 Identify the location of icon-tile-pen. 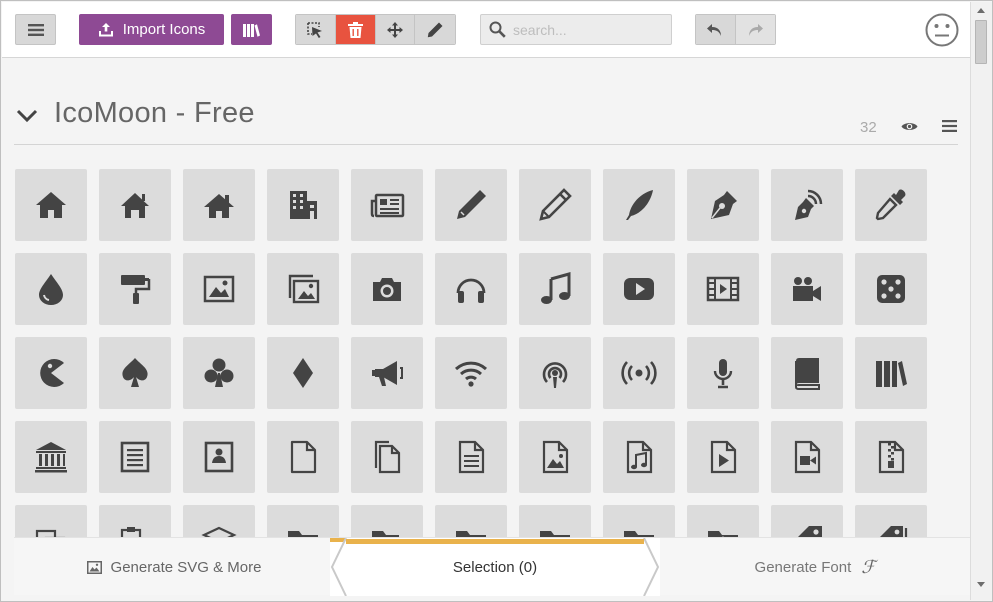
(723, 205).